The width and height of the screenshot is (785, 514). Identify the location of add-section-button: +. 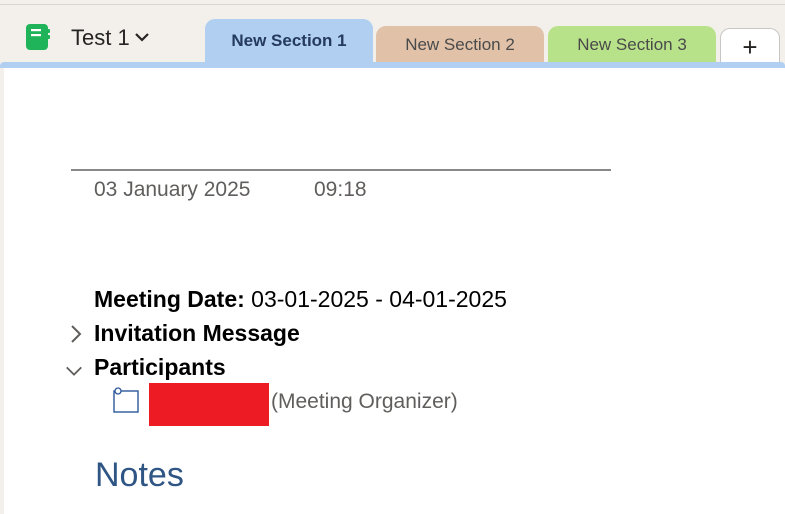
(750, 47).